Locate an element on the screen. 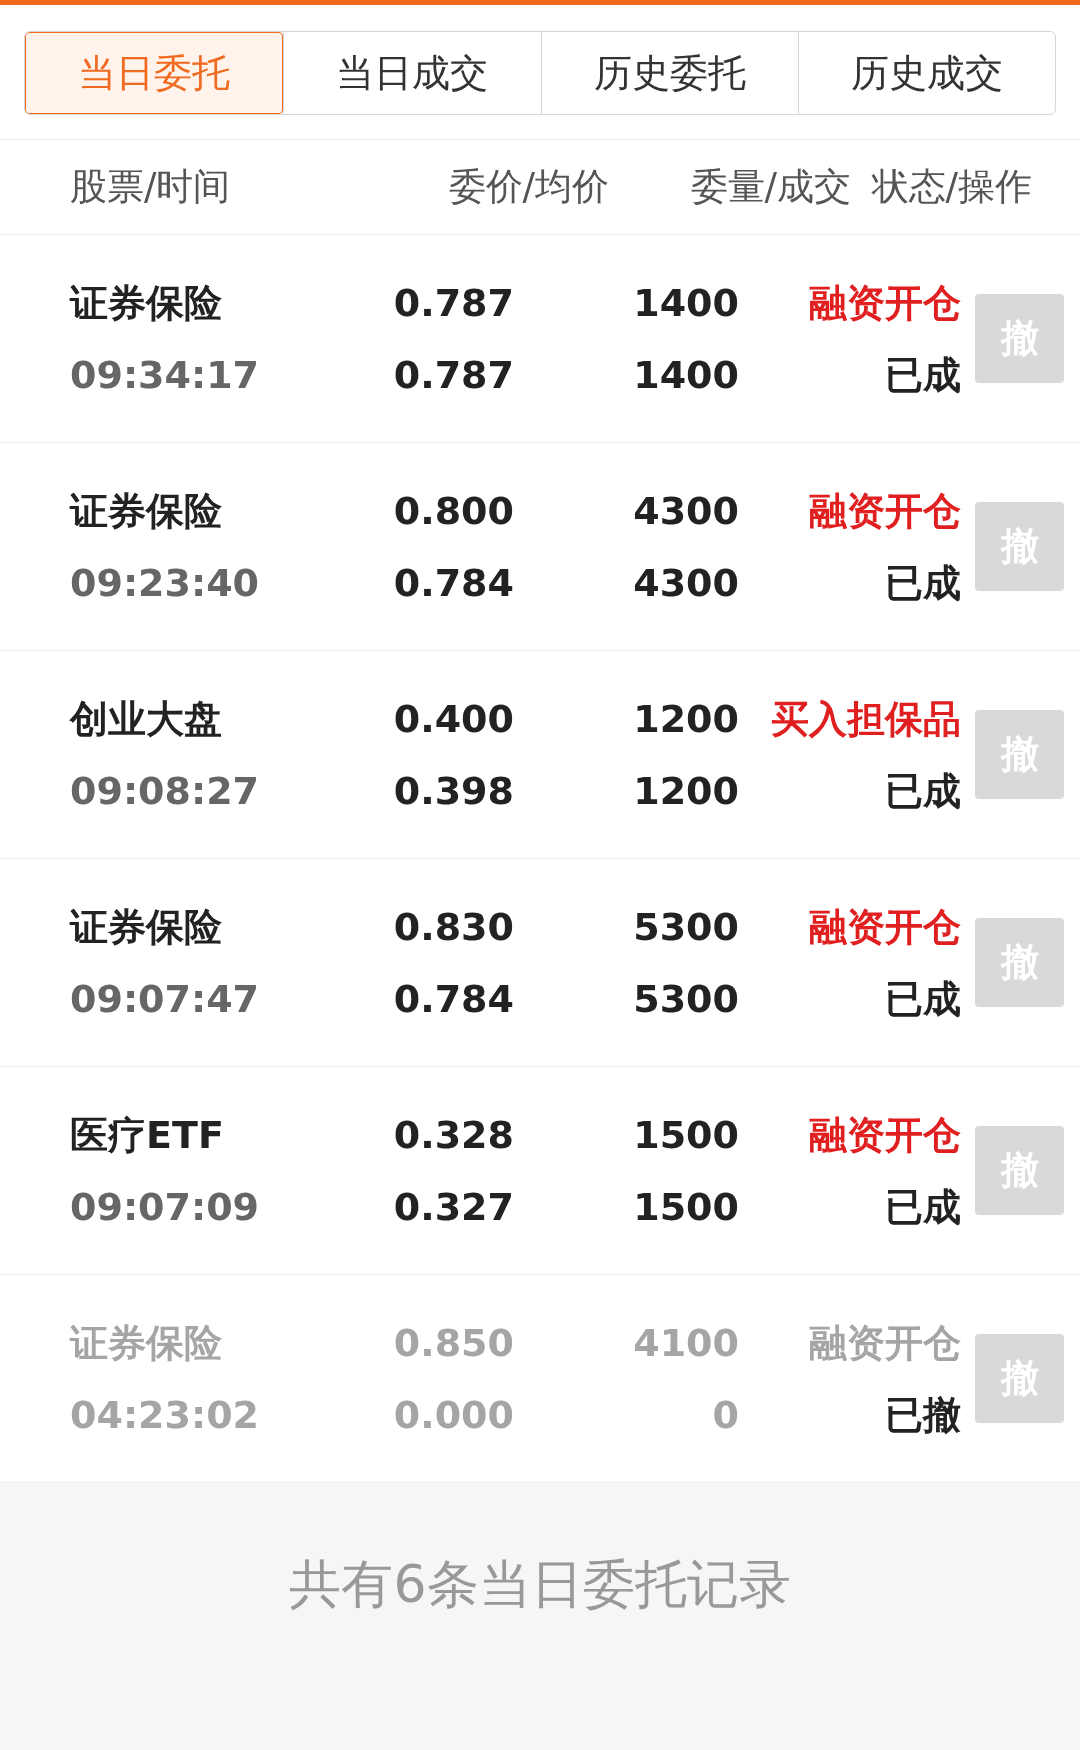  column-header: 委量/成交 is located at coordinates (770, 187).